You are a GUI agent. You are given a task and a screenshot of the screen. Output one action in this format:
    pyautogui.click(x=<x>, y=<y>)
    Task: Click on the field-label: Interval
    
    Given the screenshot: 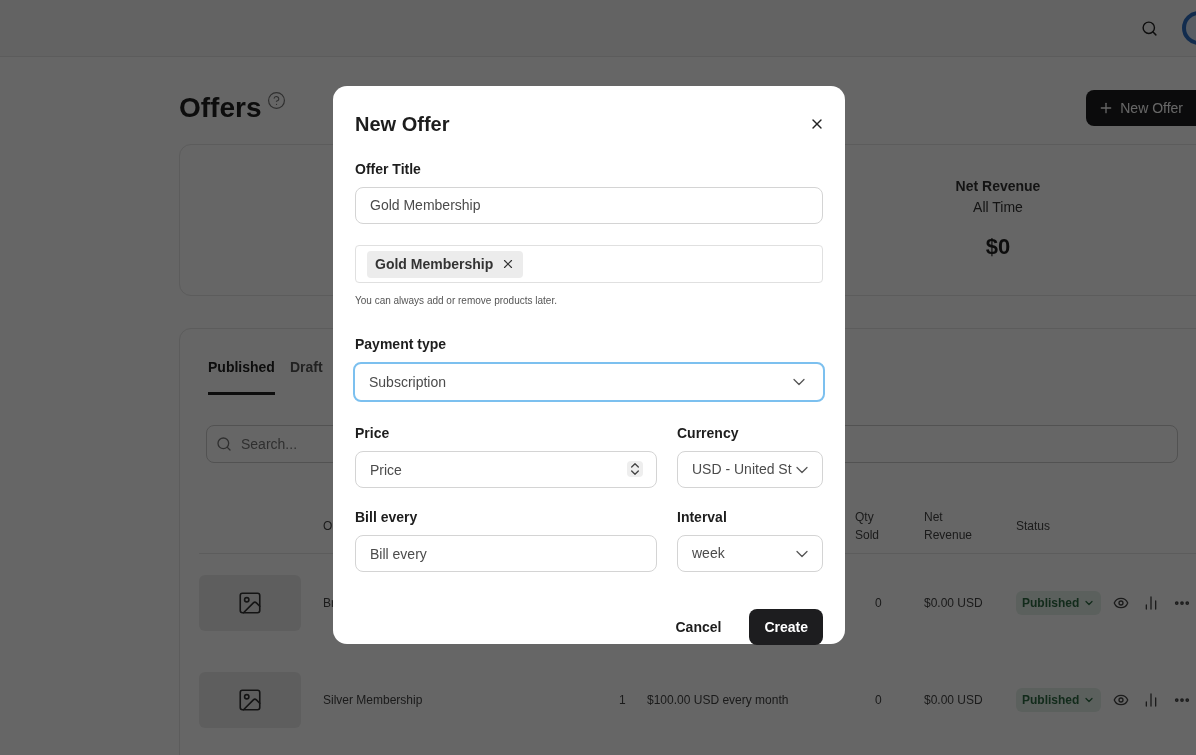 What is the action you would take?
    pyautogui.click(x=702, y=517)
    